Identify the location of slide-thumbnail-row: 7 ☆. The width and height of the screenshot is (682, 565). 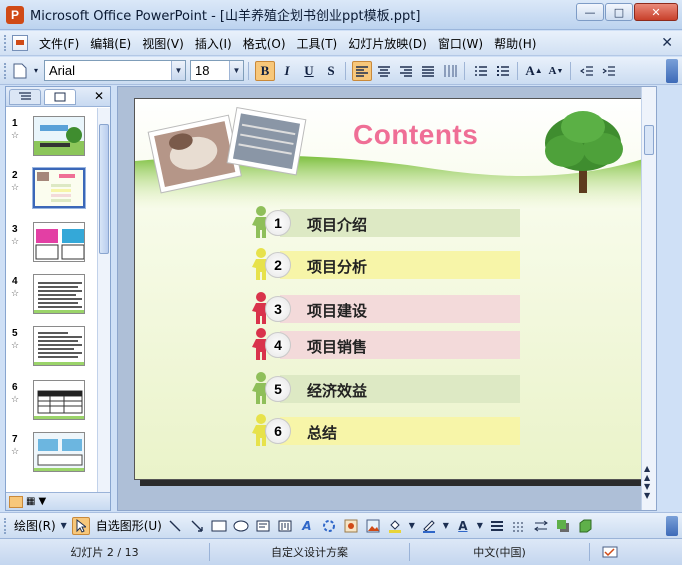
(52, 455).